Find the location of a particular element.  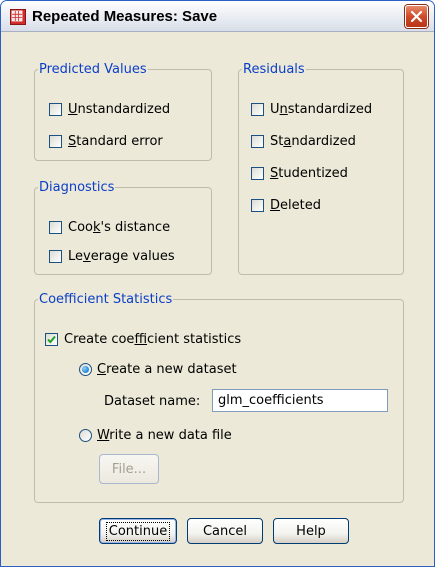

help-button: Help is located at coordinates (311, 531).